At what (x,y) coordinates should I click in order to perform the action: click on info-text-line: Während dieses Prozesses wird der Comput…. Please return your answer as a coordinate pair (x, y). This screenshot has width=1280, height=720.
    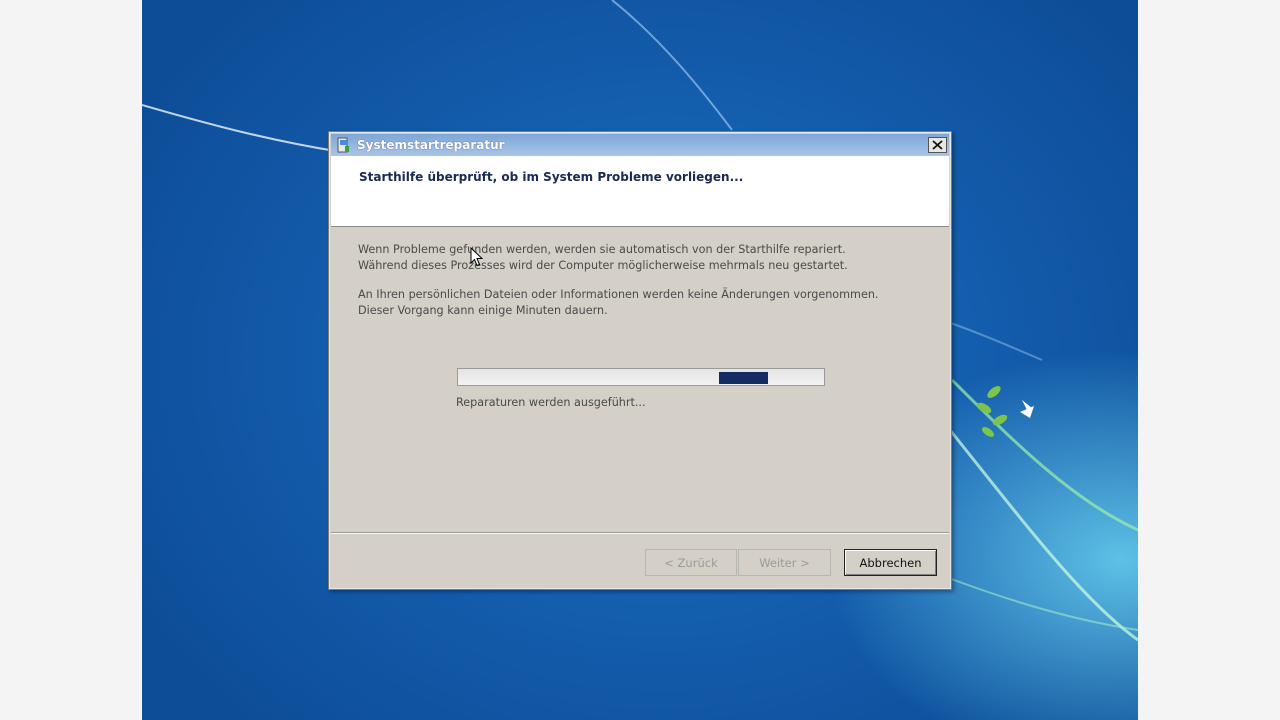
    Looking at the image, I should click on (603, 265).